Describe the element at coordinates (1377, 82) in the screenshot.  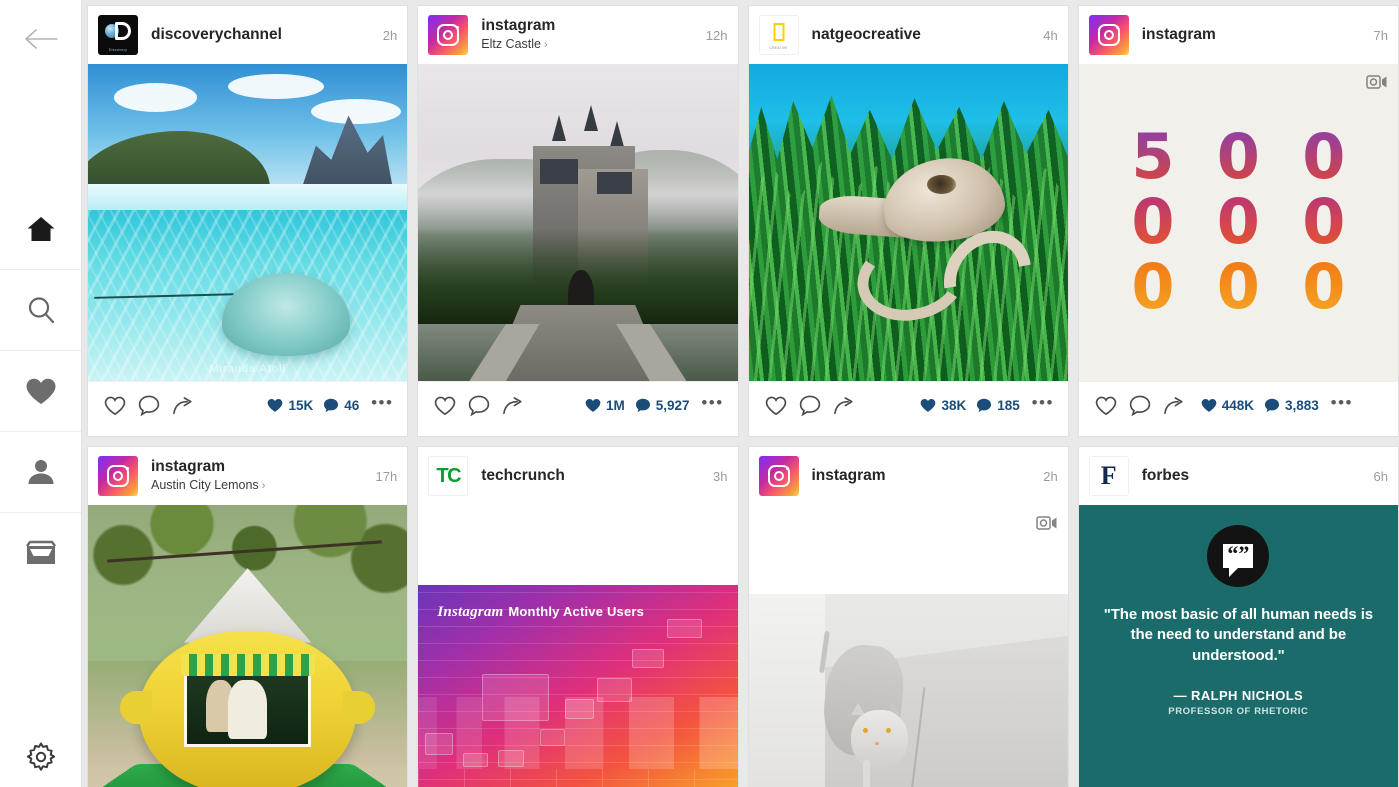
I see `video-badge-icon` at that location.